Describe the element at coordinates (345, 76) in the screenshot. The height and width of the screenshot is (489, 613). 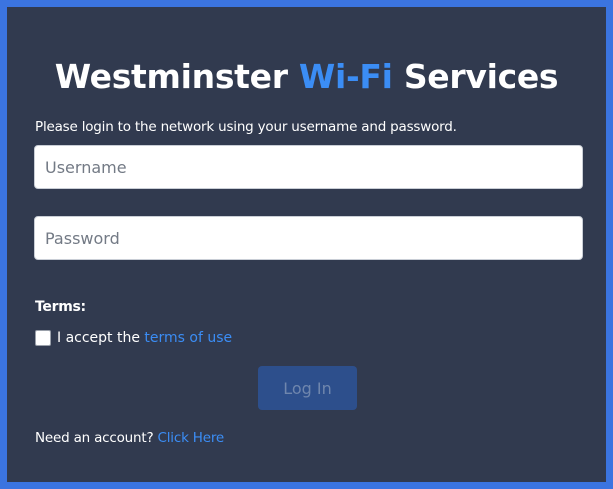
I see `title-accent: Wi-Fi` at that location.